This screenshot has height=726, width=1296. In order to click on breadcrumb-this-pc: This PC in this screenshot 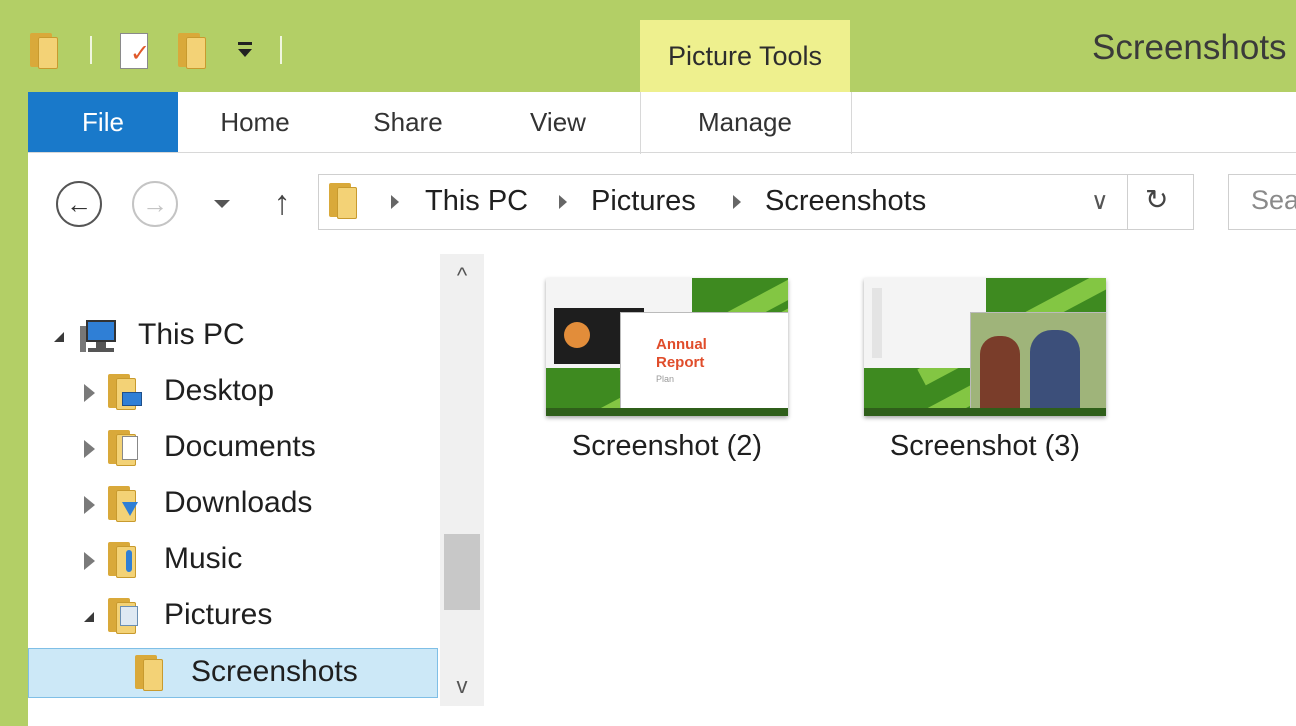, I will do `click(476, 201)`.